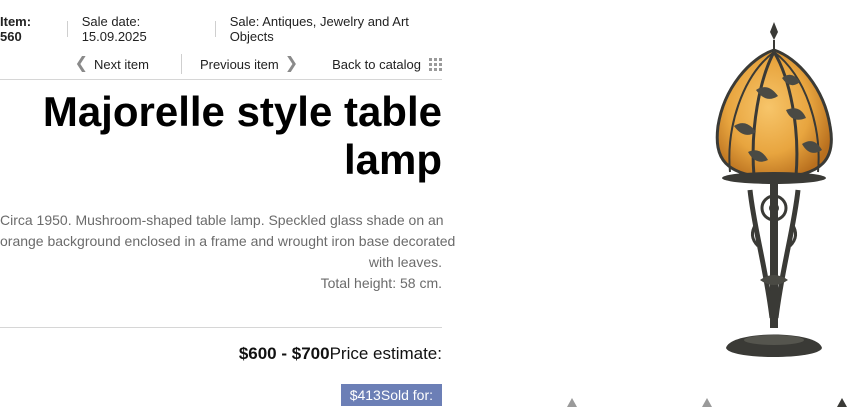 This screenshot has height=407, width=860. Describe the element at coordinates (435, 64) in the screenshot. I see `grid-icon` at that location.